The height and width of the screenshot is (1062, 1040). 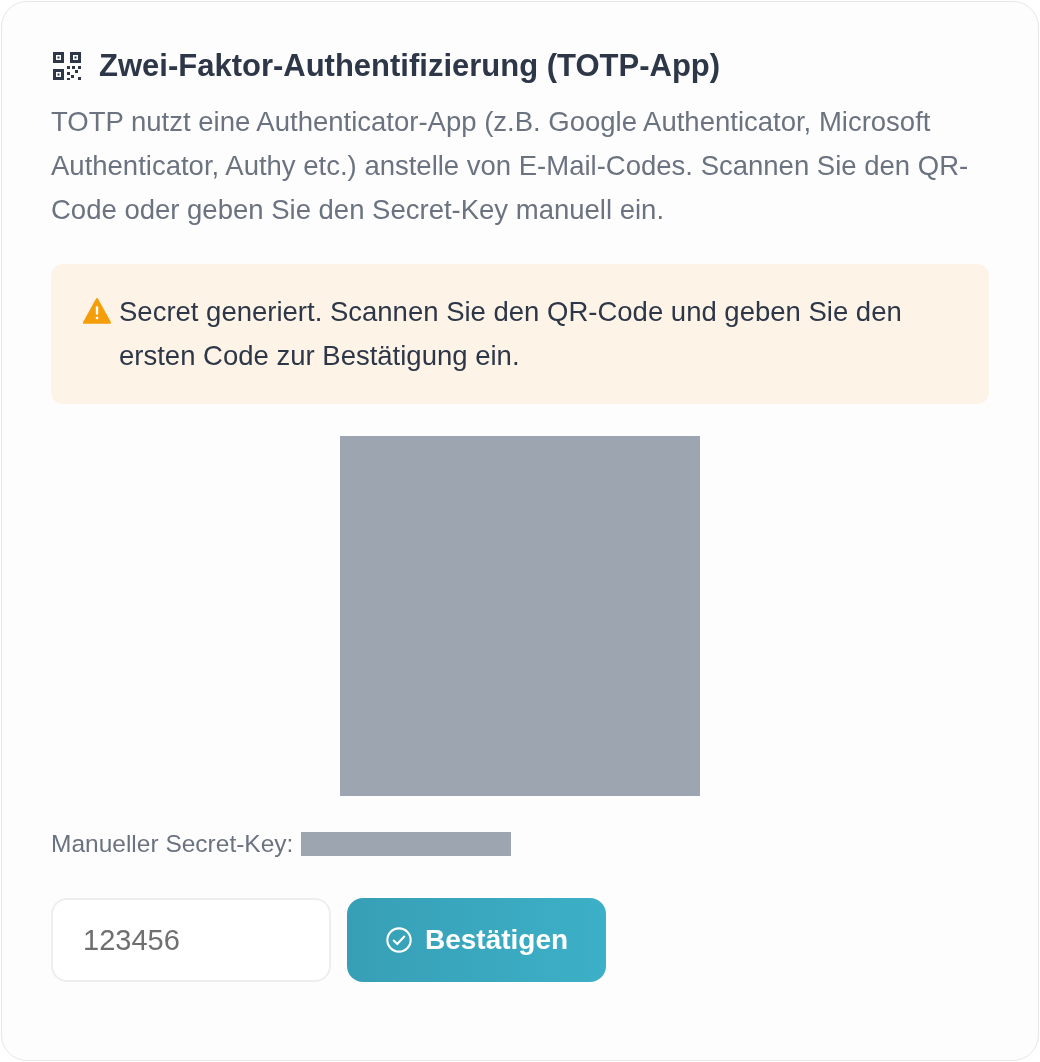 I want to click on check-circle-icon, so click(x=399, y=940).